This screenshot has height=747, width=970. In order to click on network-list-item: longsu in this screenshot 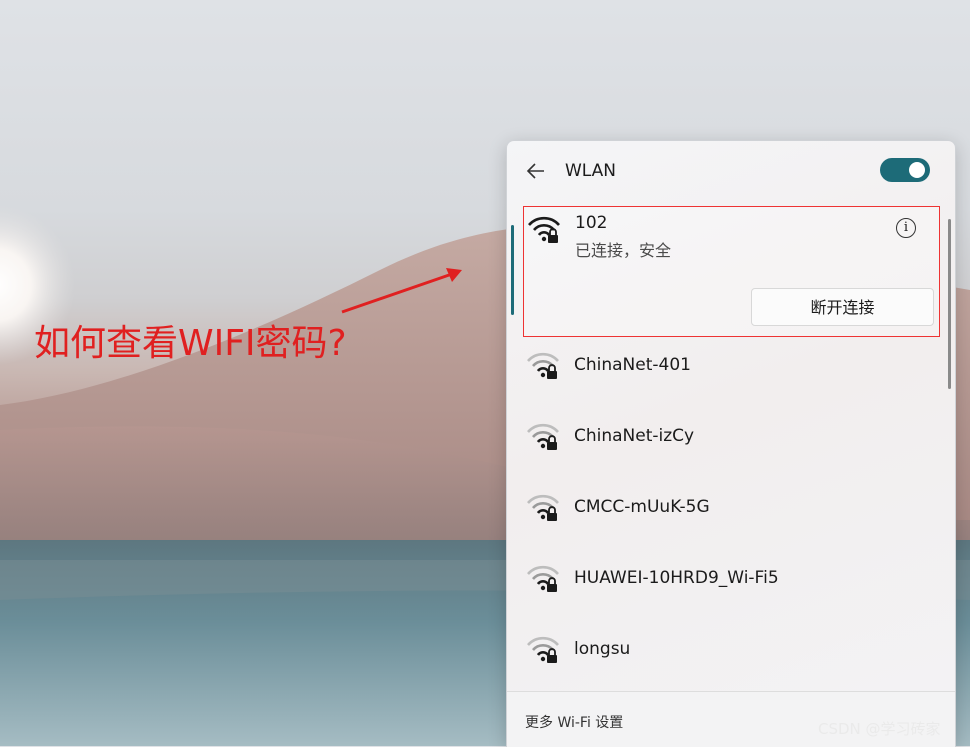, I will do `click(731, 651)`.